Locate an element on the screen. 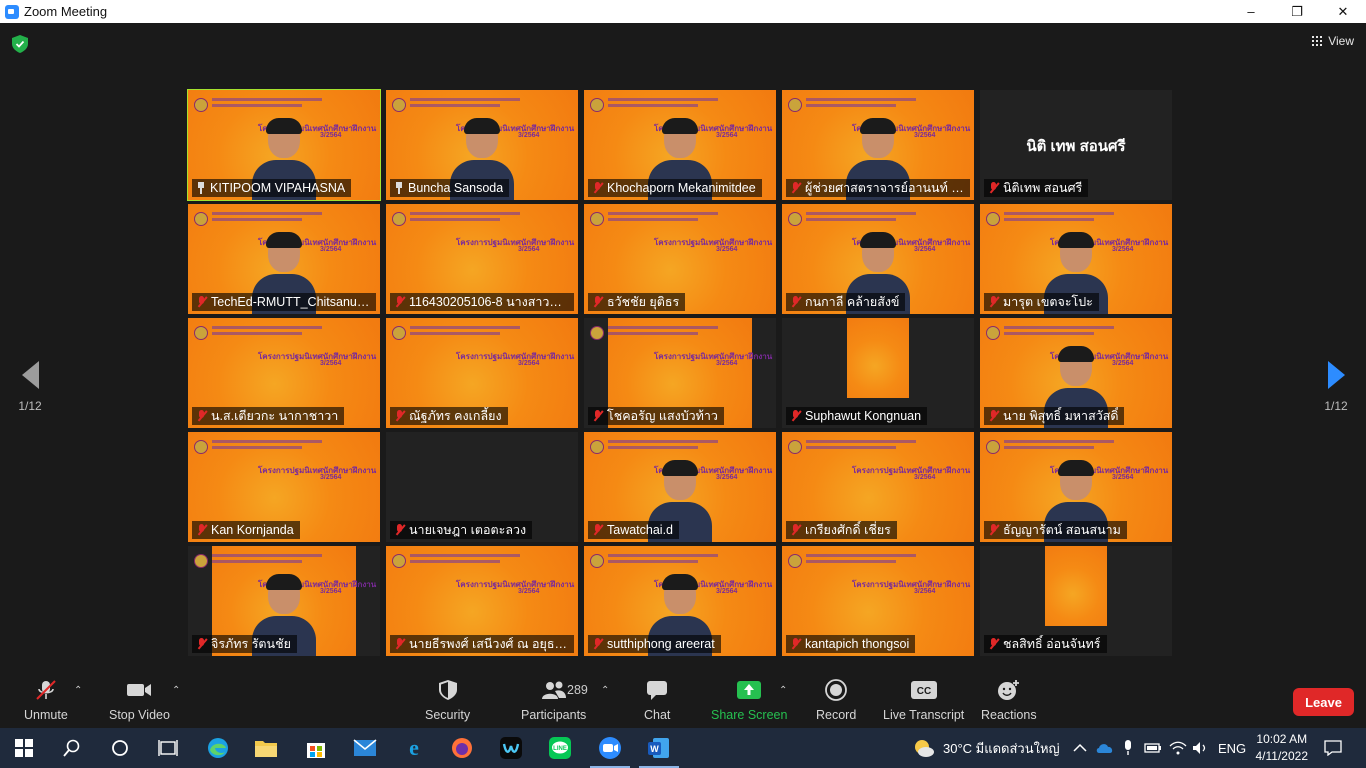  record-button: Record is located at coordinates (836, 700).